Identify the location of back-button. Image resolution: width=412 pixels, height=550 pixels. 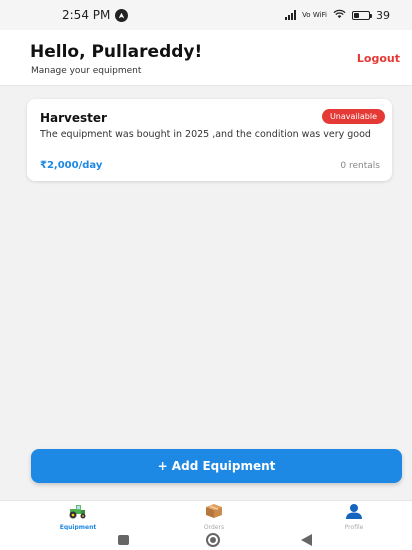
(306, 540).